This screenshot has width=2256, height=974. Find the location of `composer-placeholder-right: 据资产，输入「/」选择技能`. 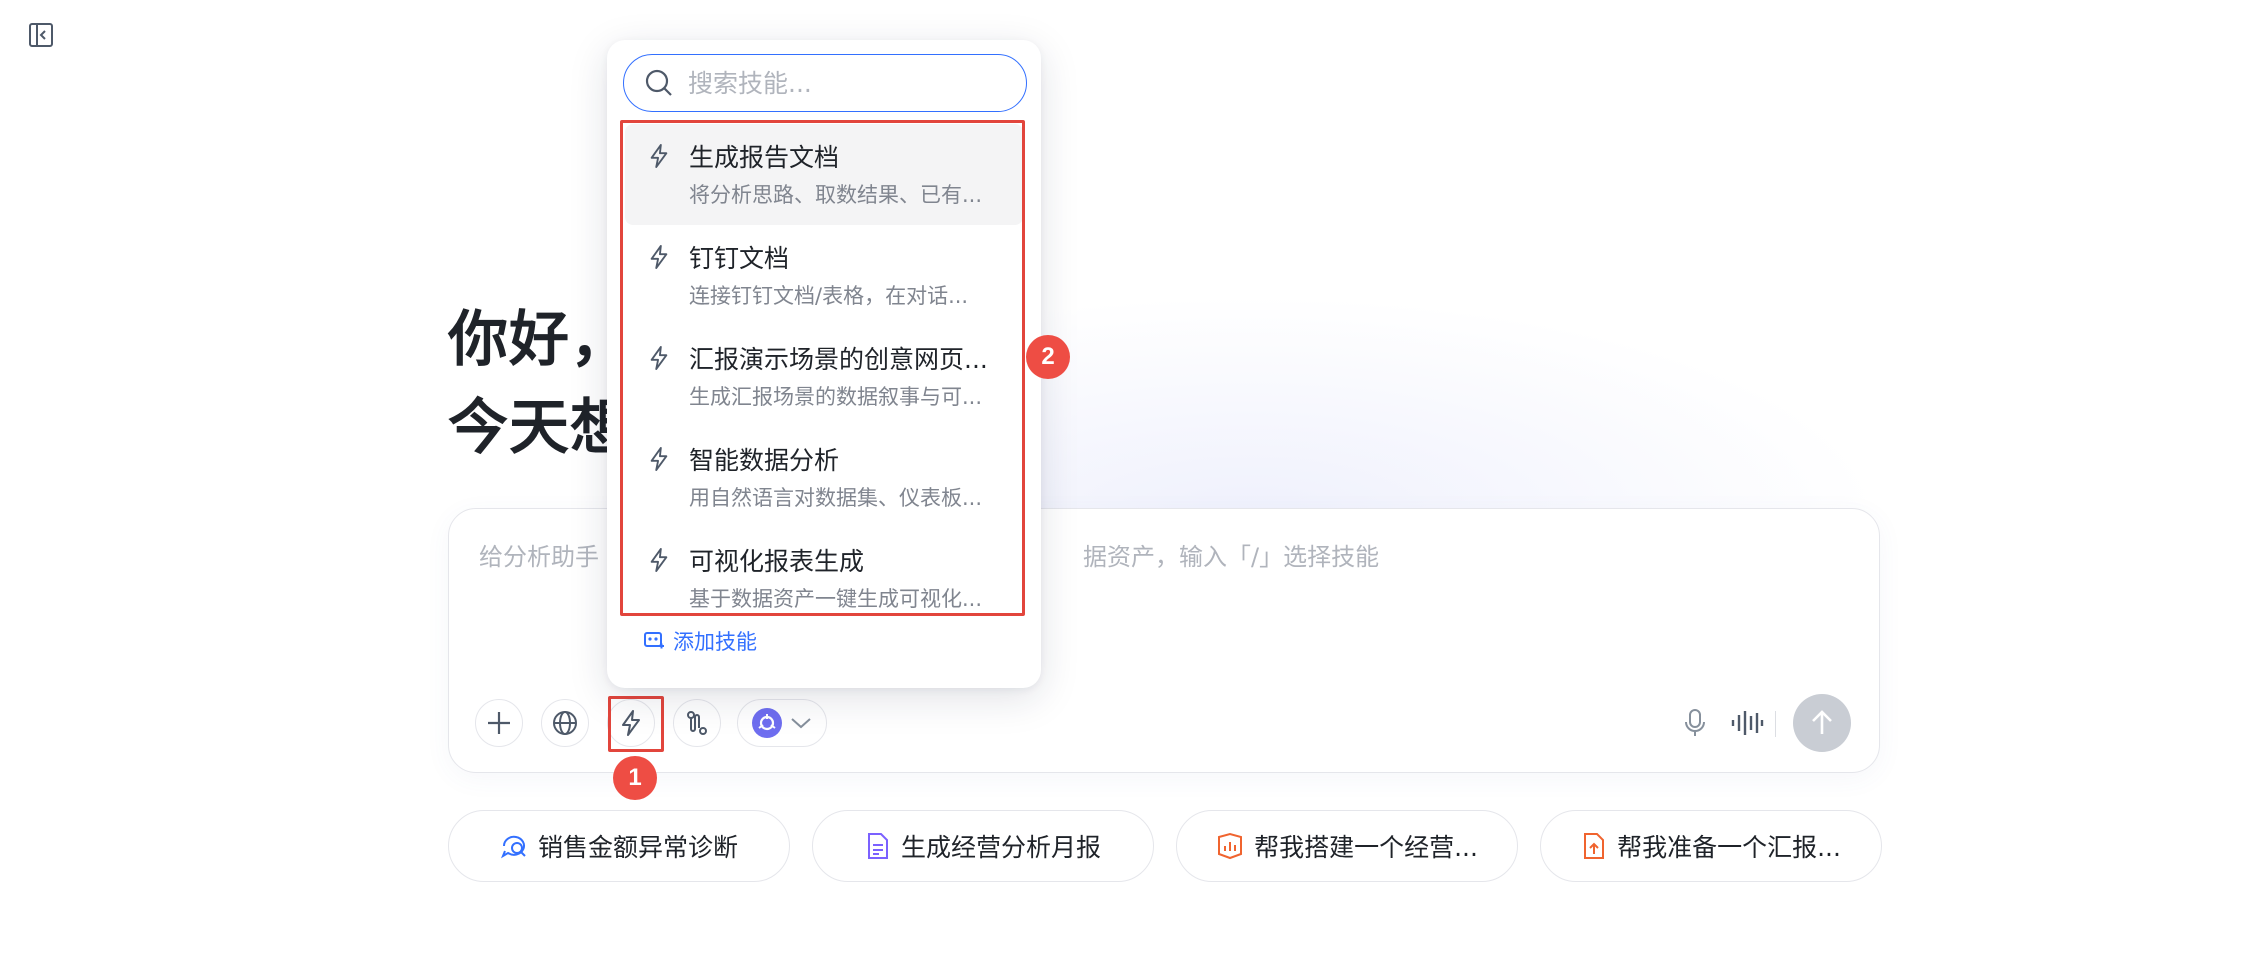

composer-placeholder-right: 据资产，输入「/」选择技能 is located at coordinates (1231, 557).